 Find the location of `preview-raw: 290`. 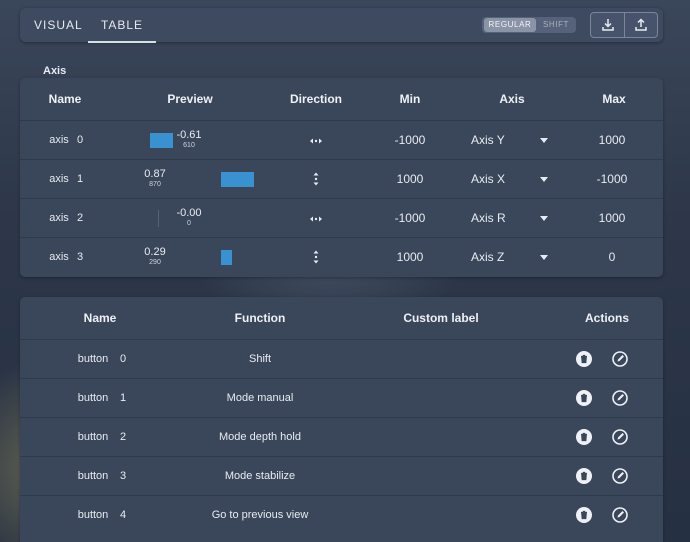

preview-raw: 290 is located at coordinates (155, 262).